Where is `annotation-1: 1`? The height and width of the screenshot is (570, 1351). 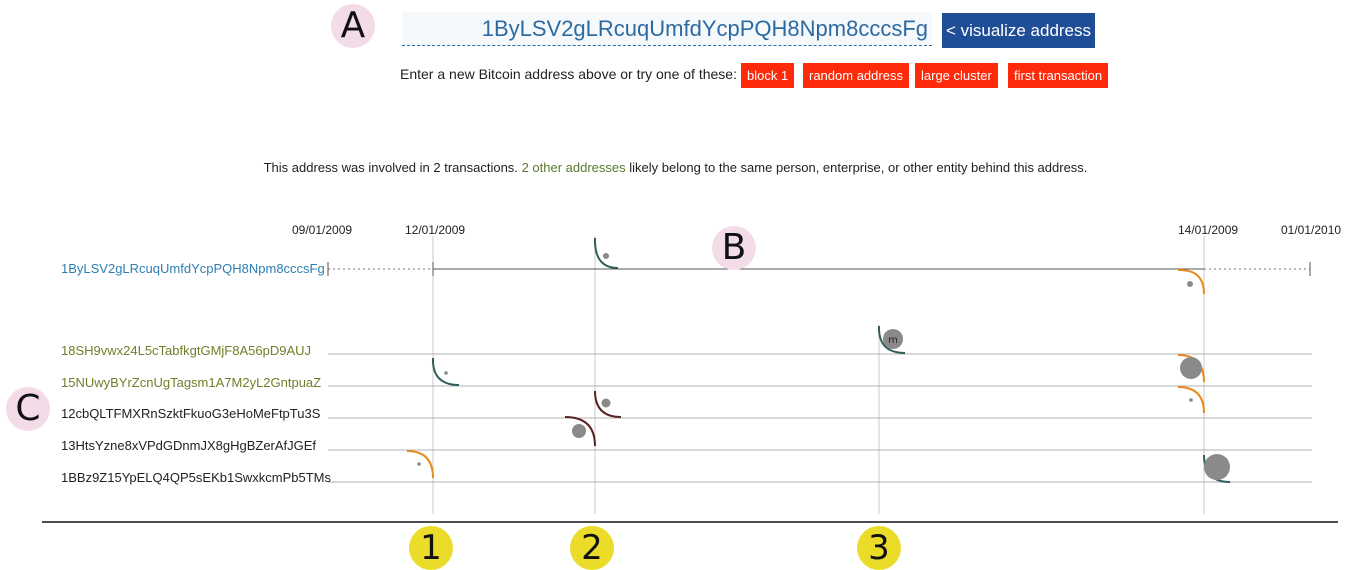 annotation-1: 1 is located at coordinates (431, 548).